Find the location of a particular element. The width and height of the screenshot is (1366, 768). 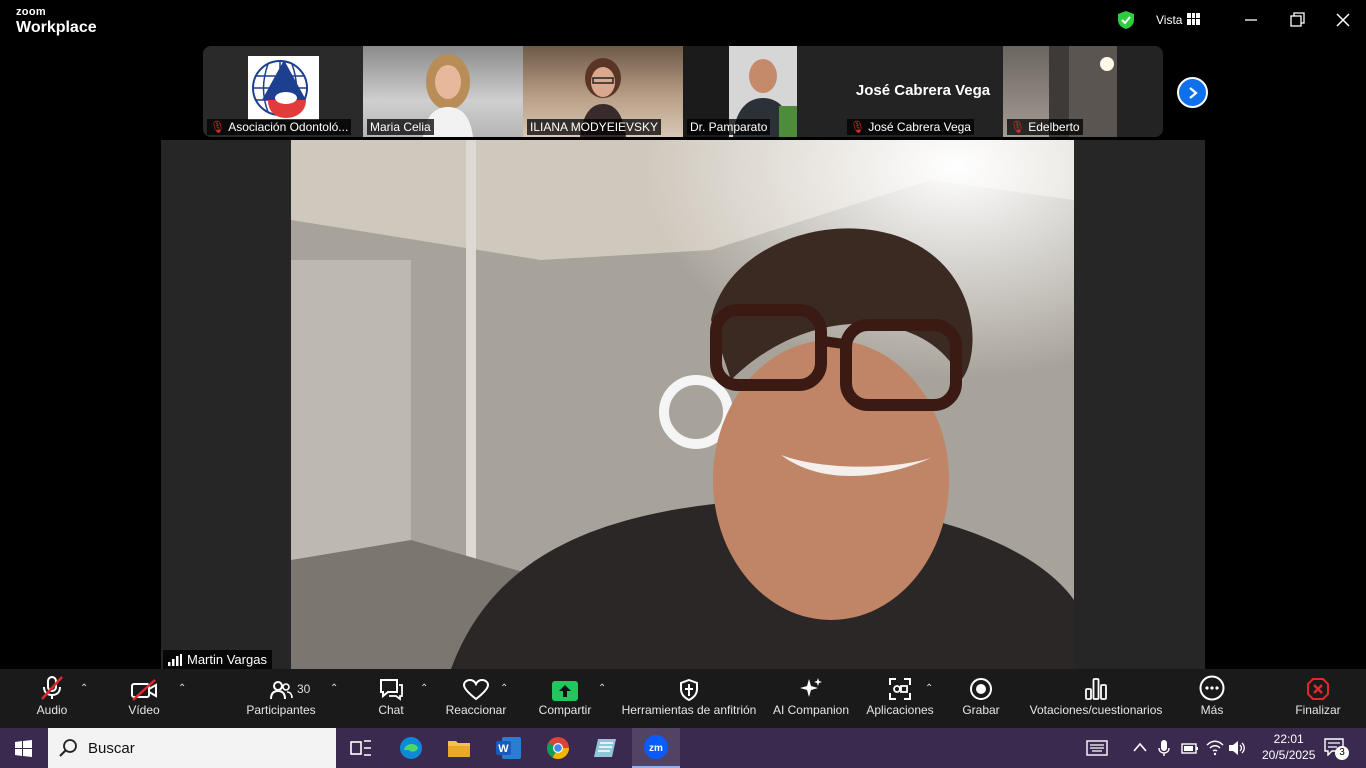

minimize-icon is located at coordinates (1251, 20).